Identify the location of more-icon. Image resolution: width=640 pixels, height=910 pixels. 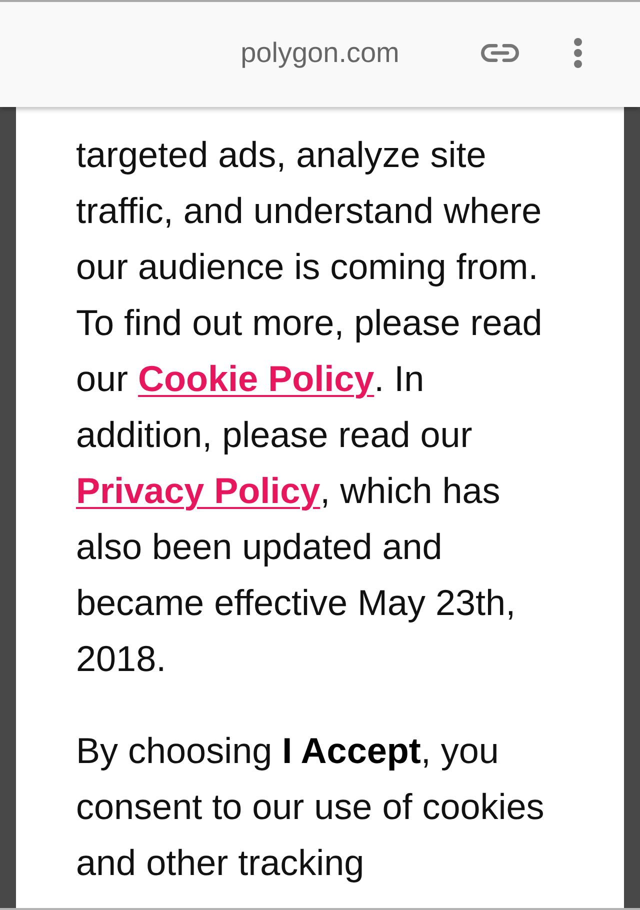
(578, 53).